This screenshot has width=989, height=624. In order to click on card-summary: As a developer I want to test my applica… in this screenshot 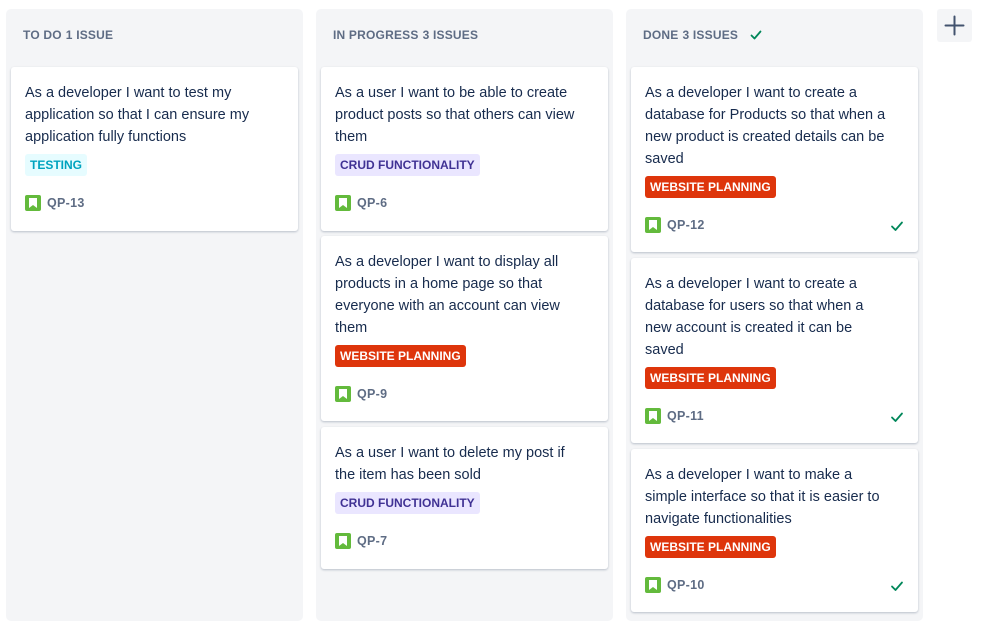, I will do `click(137, 115)`.